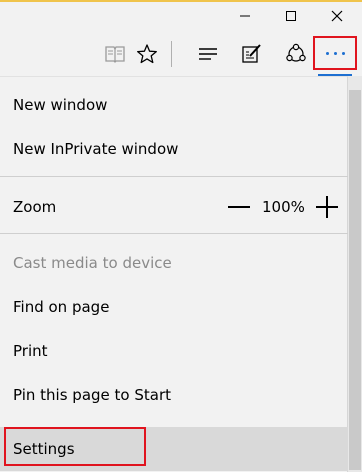  I want to click on title-bar, so click(181, 16).